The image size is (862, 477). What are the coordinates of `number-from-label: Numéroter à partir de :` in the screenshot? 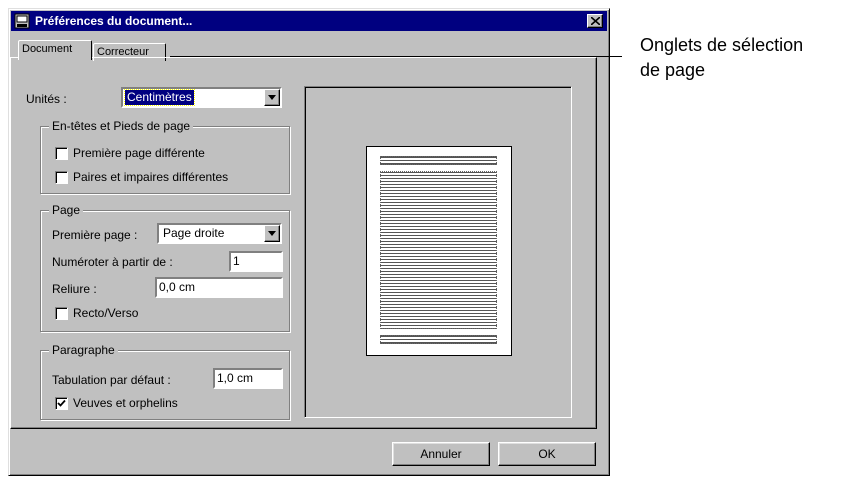 It's located at (112, 262).